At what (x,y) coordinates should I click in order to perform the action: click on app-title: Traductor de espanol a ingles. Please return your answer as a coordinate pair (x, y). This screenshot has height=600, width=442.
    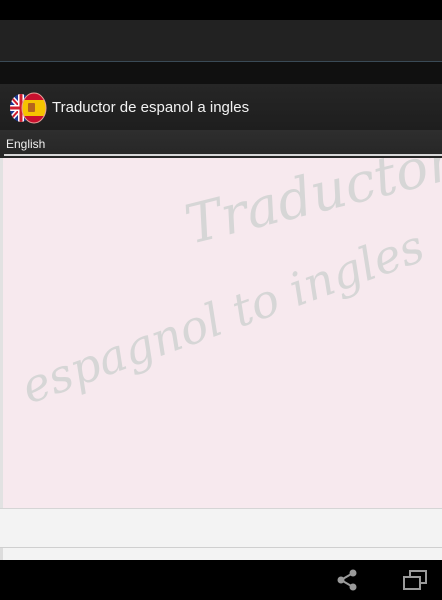
    Looking at the image, I should click on (151, 107).